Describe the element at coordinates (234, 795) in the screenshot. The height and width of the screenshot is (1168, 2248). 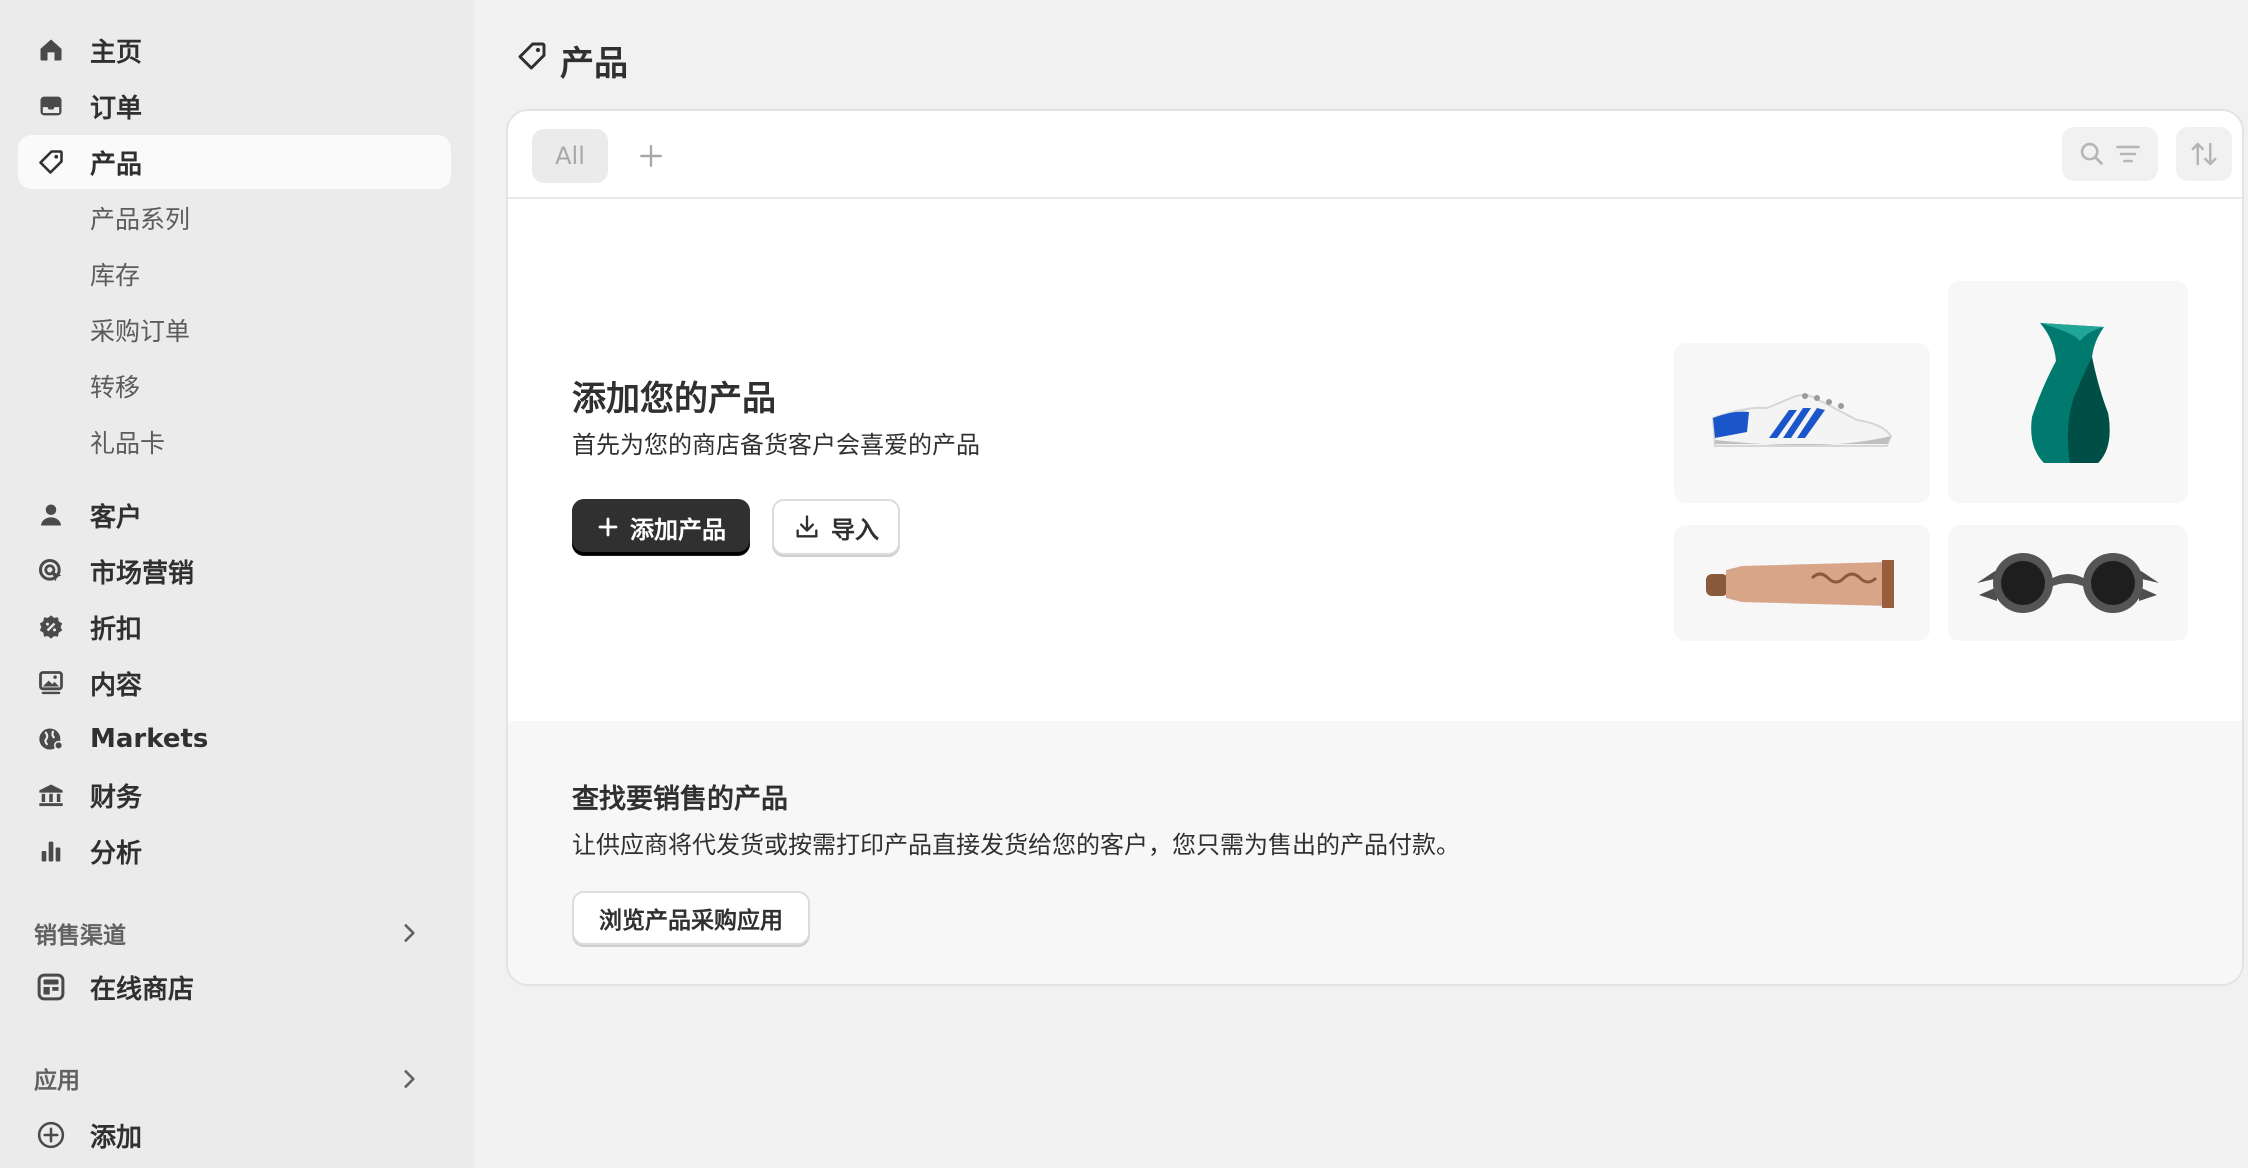
I see `nav-finance: 财务` at that location.